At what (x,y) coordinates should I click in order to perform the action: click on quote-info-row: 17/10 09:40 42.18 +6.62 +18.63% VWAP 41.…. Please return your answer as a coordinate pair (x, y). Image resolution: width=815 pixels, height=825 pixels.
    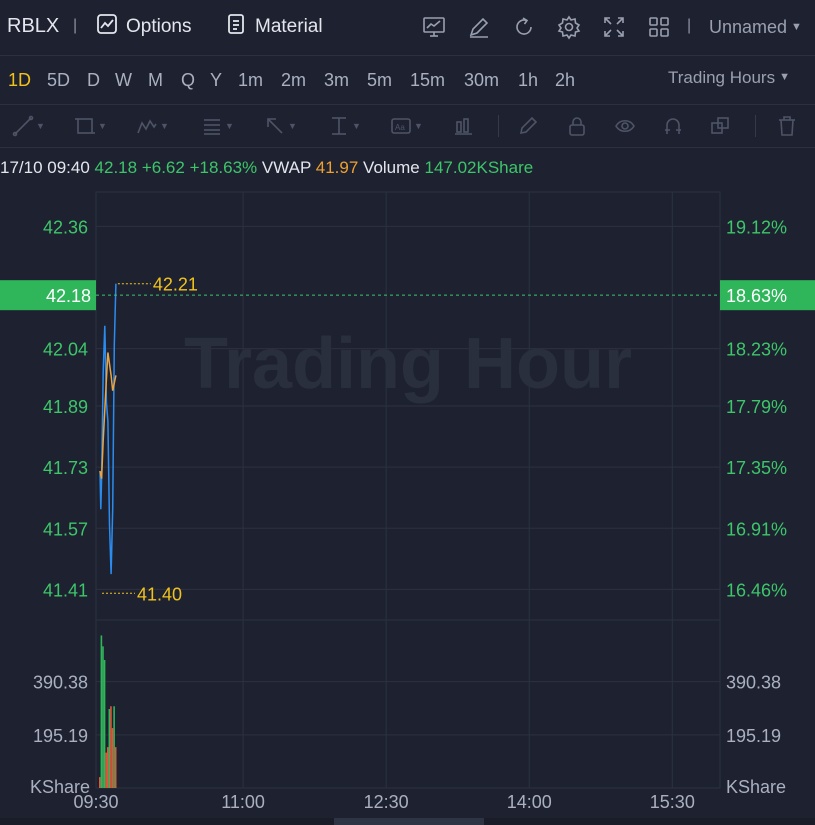
    Looking at the image, I should click on (266, 168).